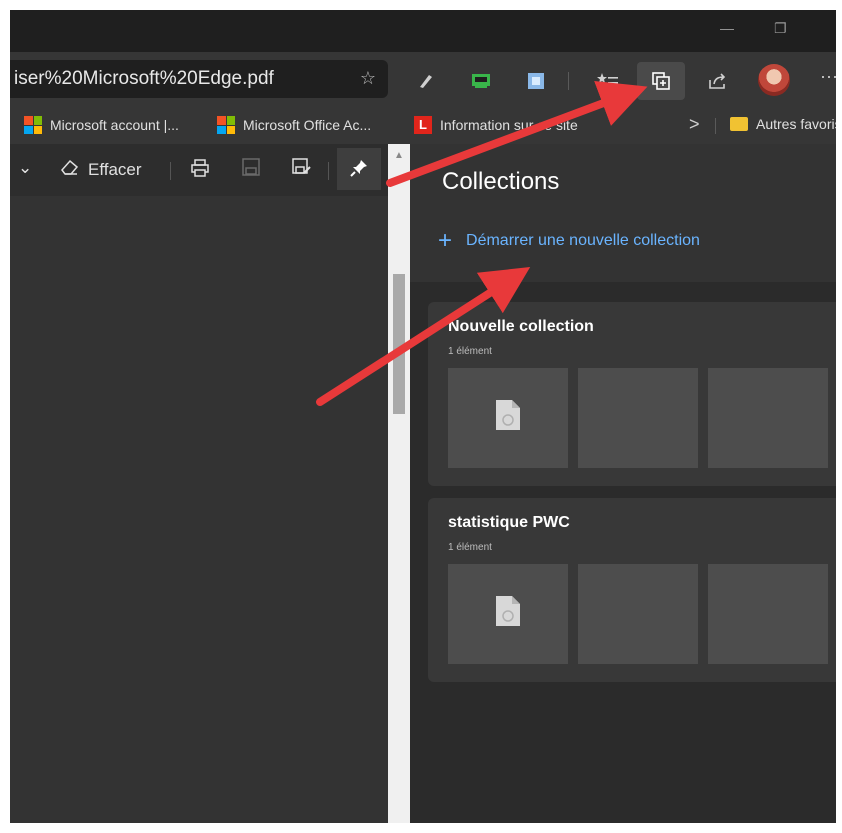 The height and width of the screenshot is (833, 842). Describe the element at coordinates (445, 240) in the screenshot. I see `plus-icon: +` at that location.